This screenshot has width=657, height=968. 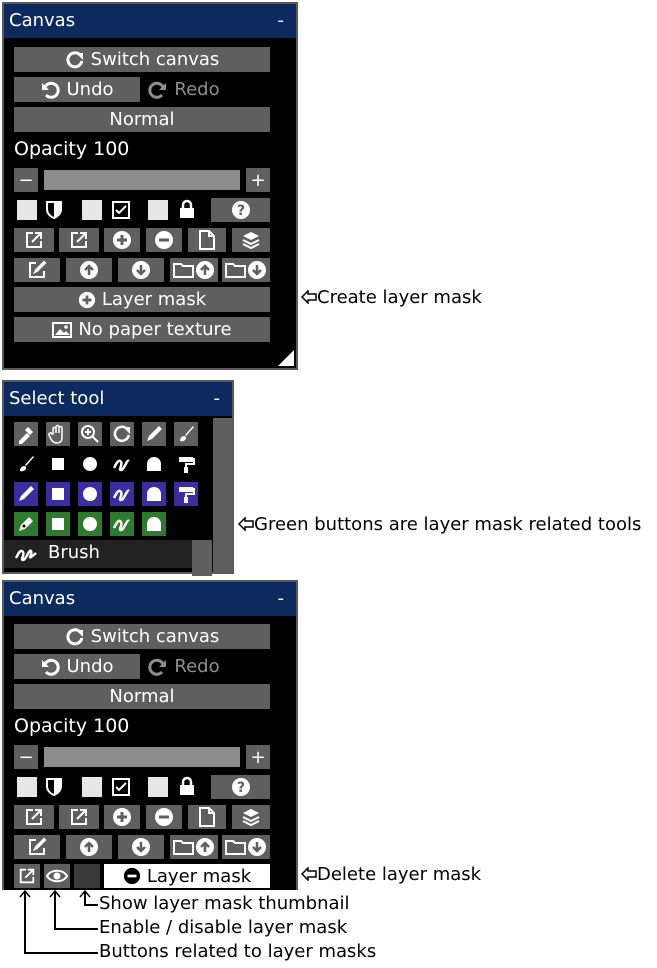 I want to click on callout-line-enable, so click(x=73, y=909).